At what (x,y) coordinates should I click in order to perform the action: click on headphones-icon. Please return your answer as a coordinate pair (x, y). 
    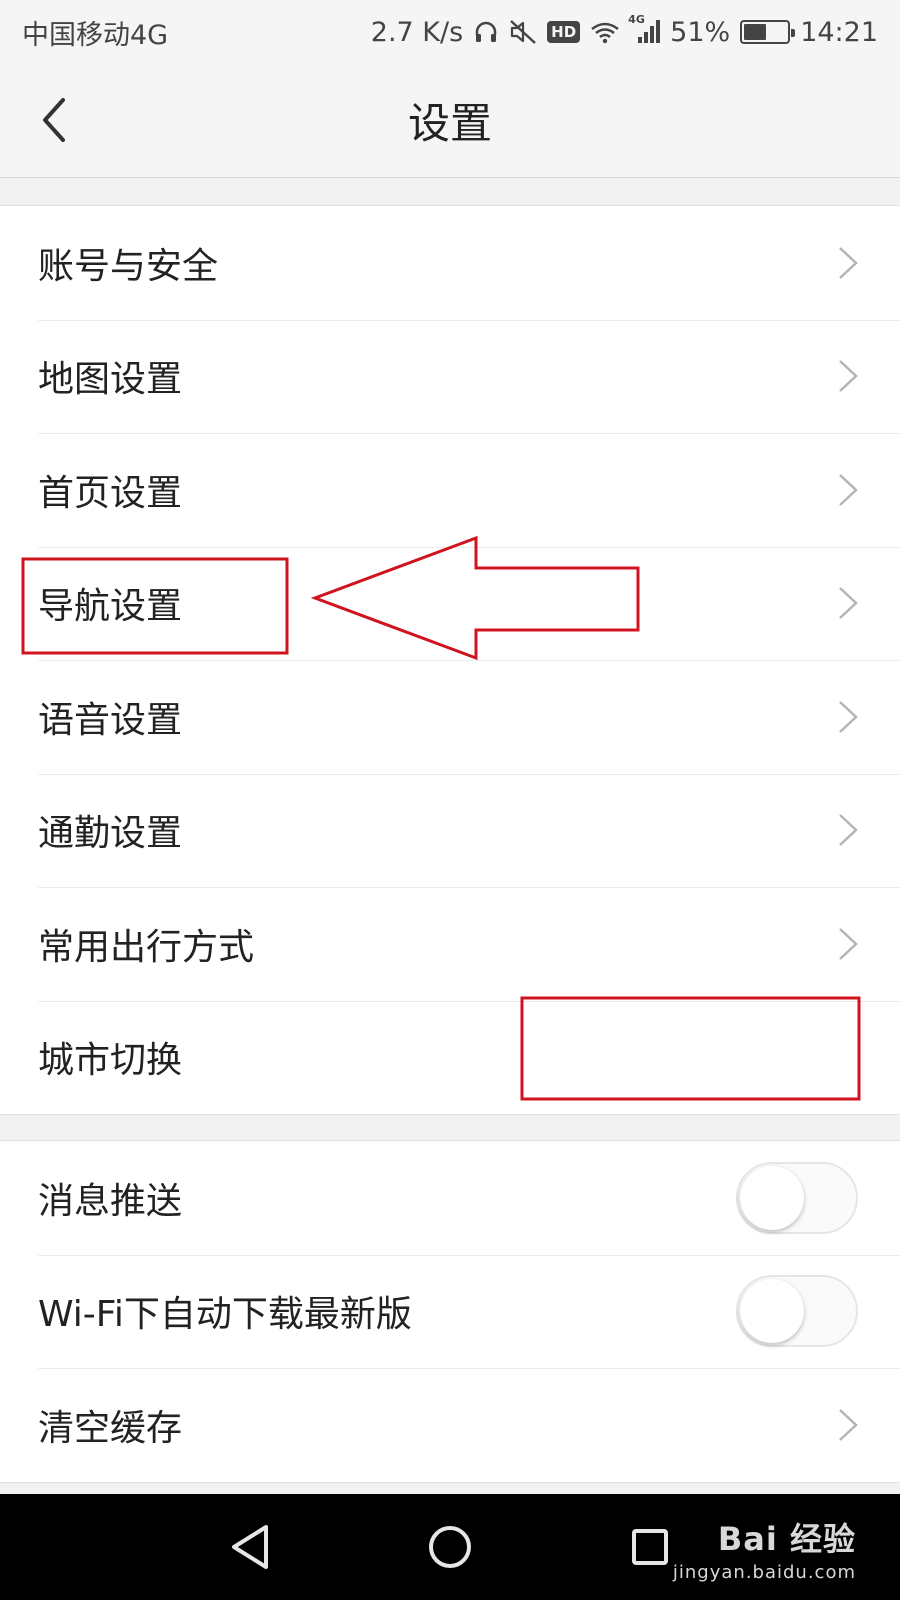
    Looking at the image, I should click on (486, 32).